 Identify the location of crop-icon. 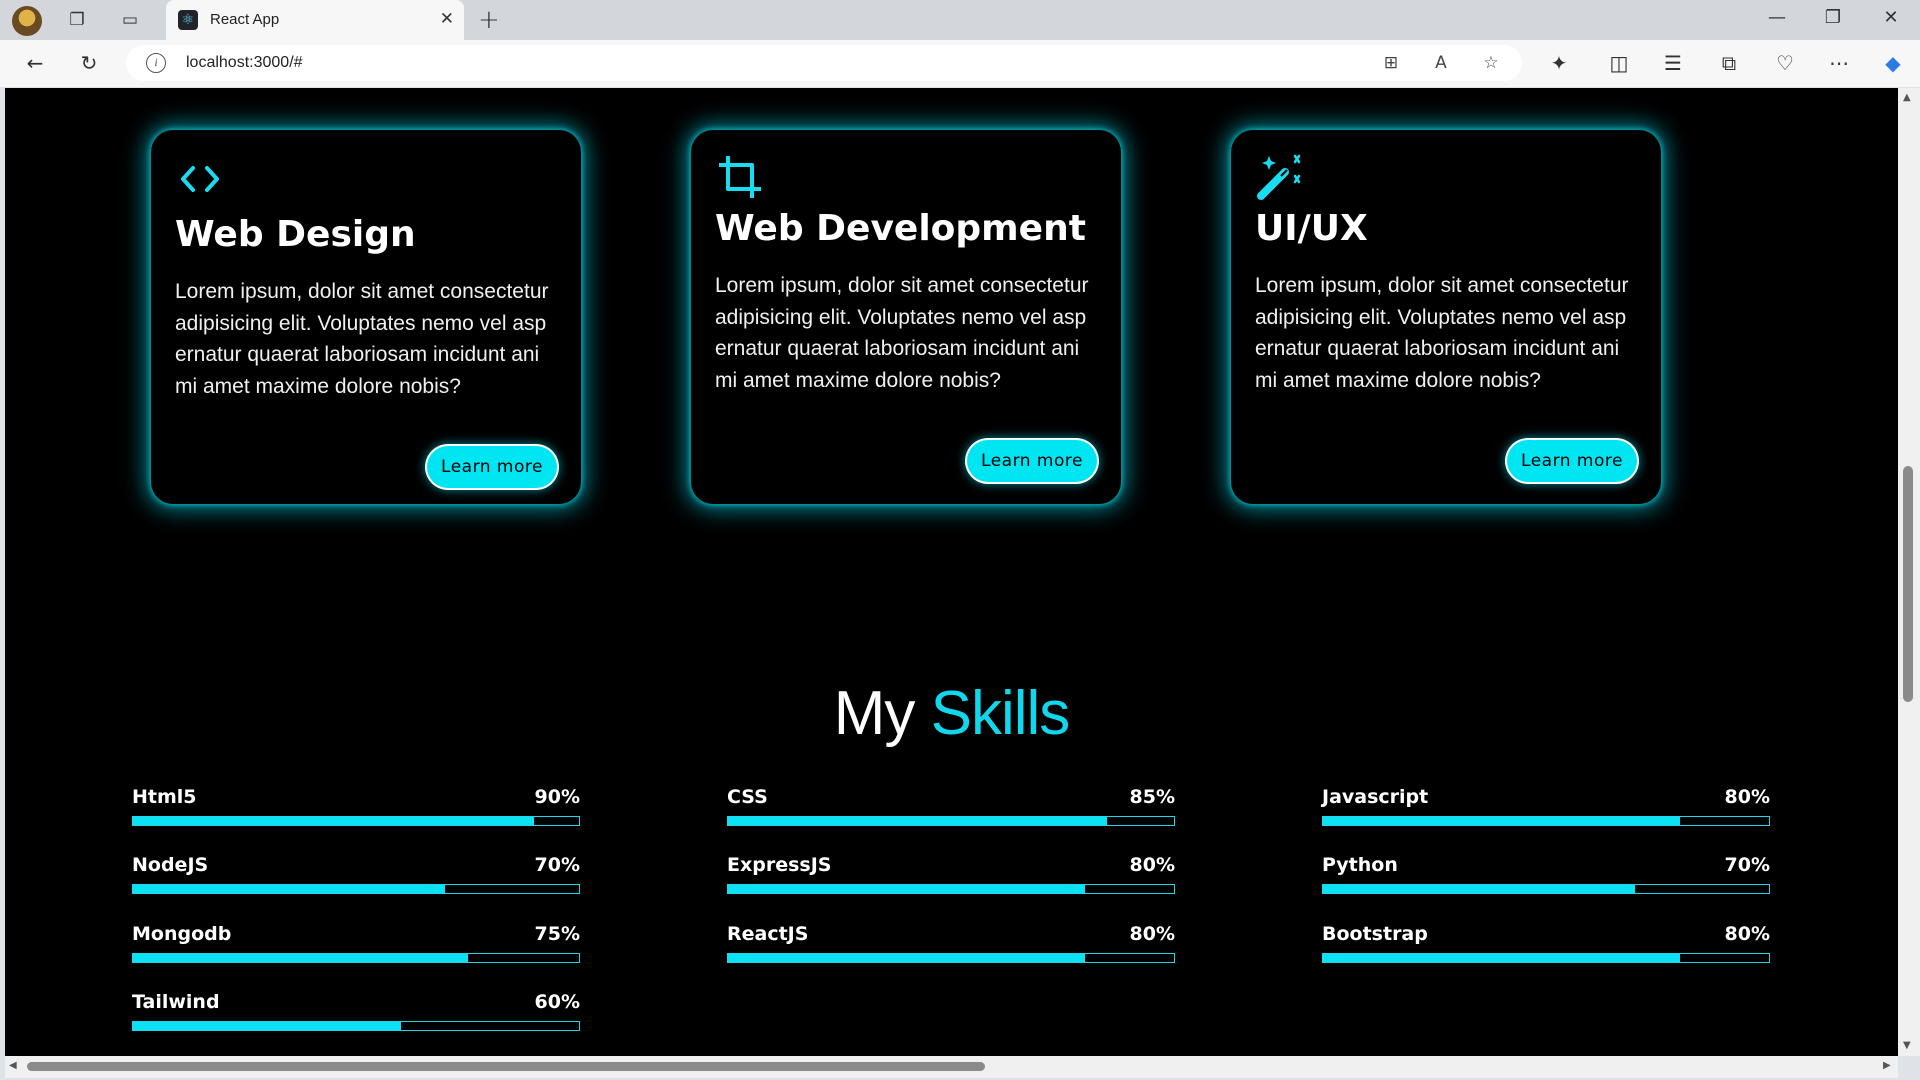
(740, 177).